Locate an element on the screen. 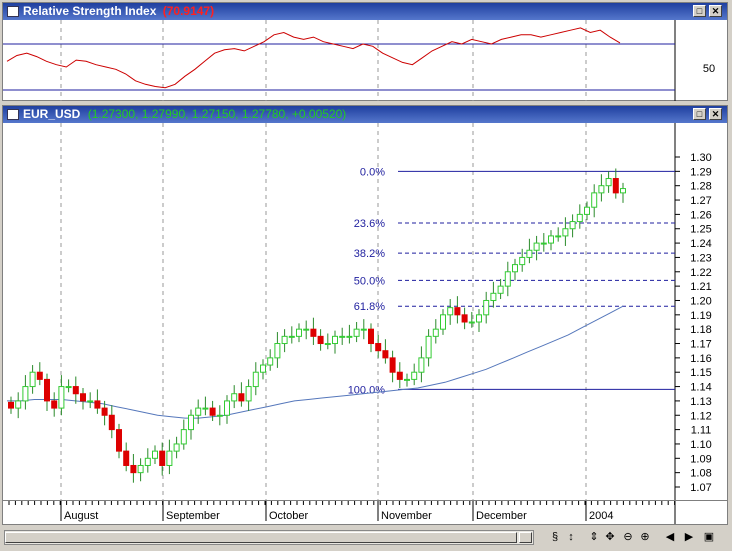  rsi-line is located at coordinates (313, 58).